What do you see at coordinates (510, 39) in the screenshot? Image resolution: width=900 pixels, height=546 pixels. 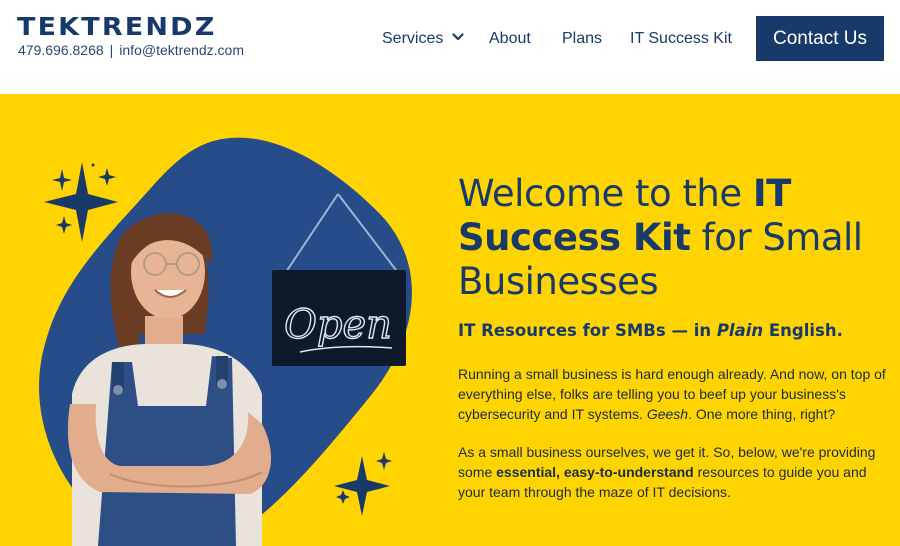 I see `nav-about: About` at bounding box center [510, 39].